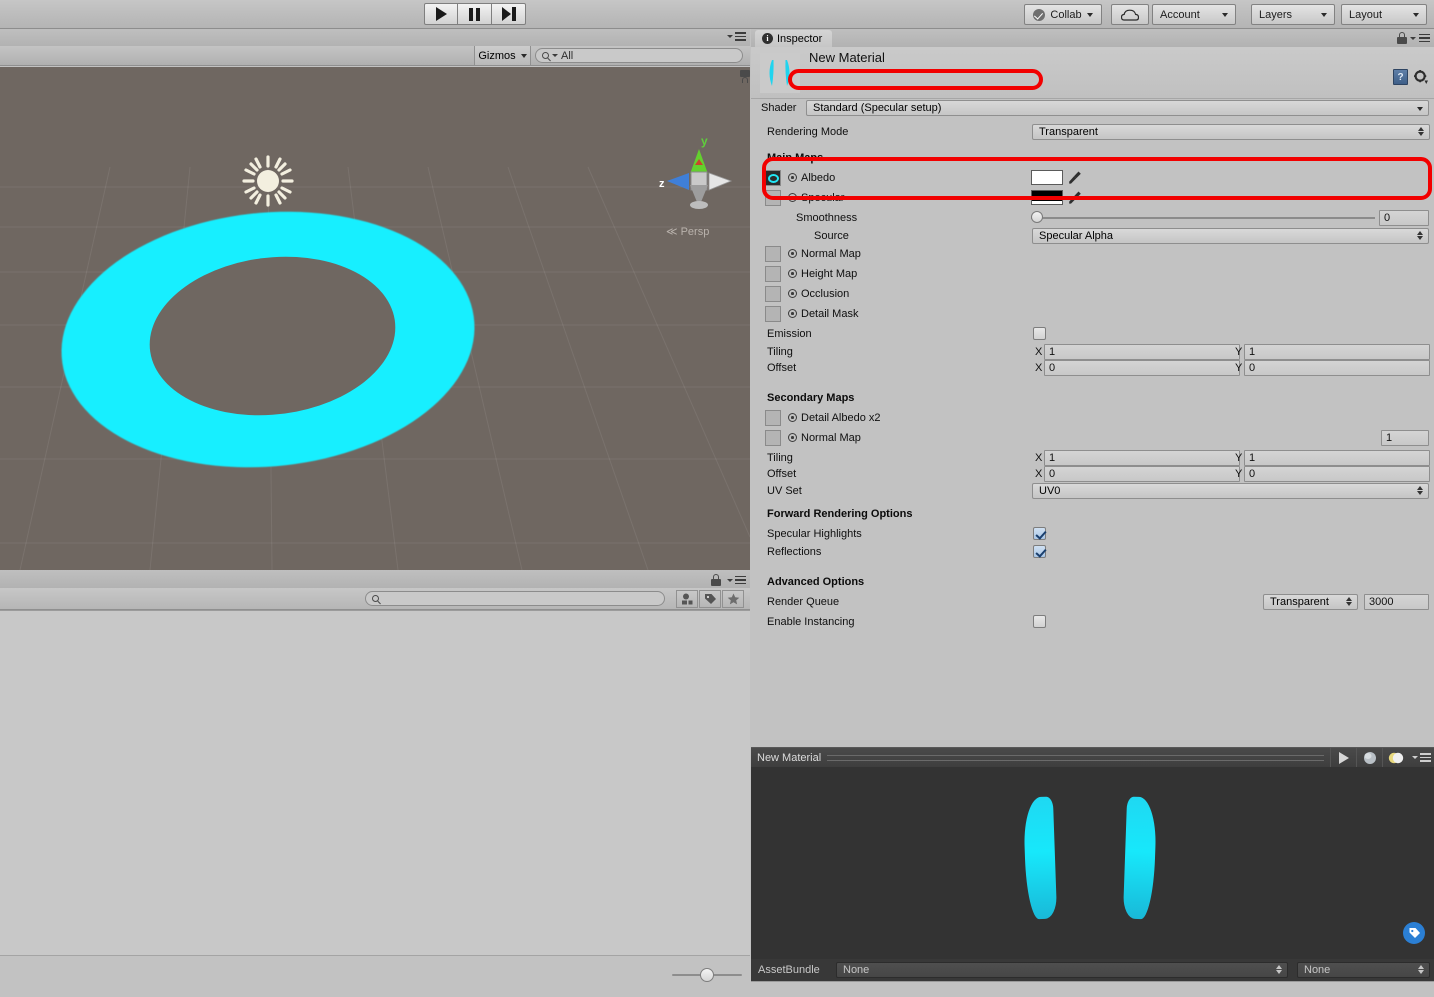  I want to click on help-icon: ?, so click(1400, 77).